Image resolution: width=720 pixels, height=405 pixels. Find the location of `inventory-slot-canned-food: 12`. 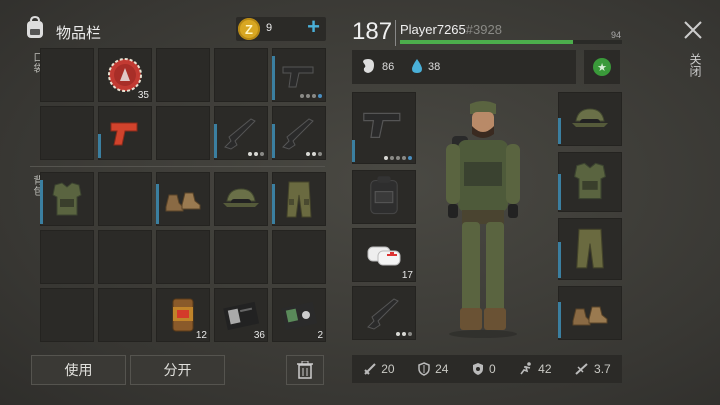

inventory-slot-canned-food: 12 is located at coordinates (183, 315).